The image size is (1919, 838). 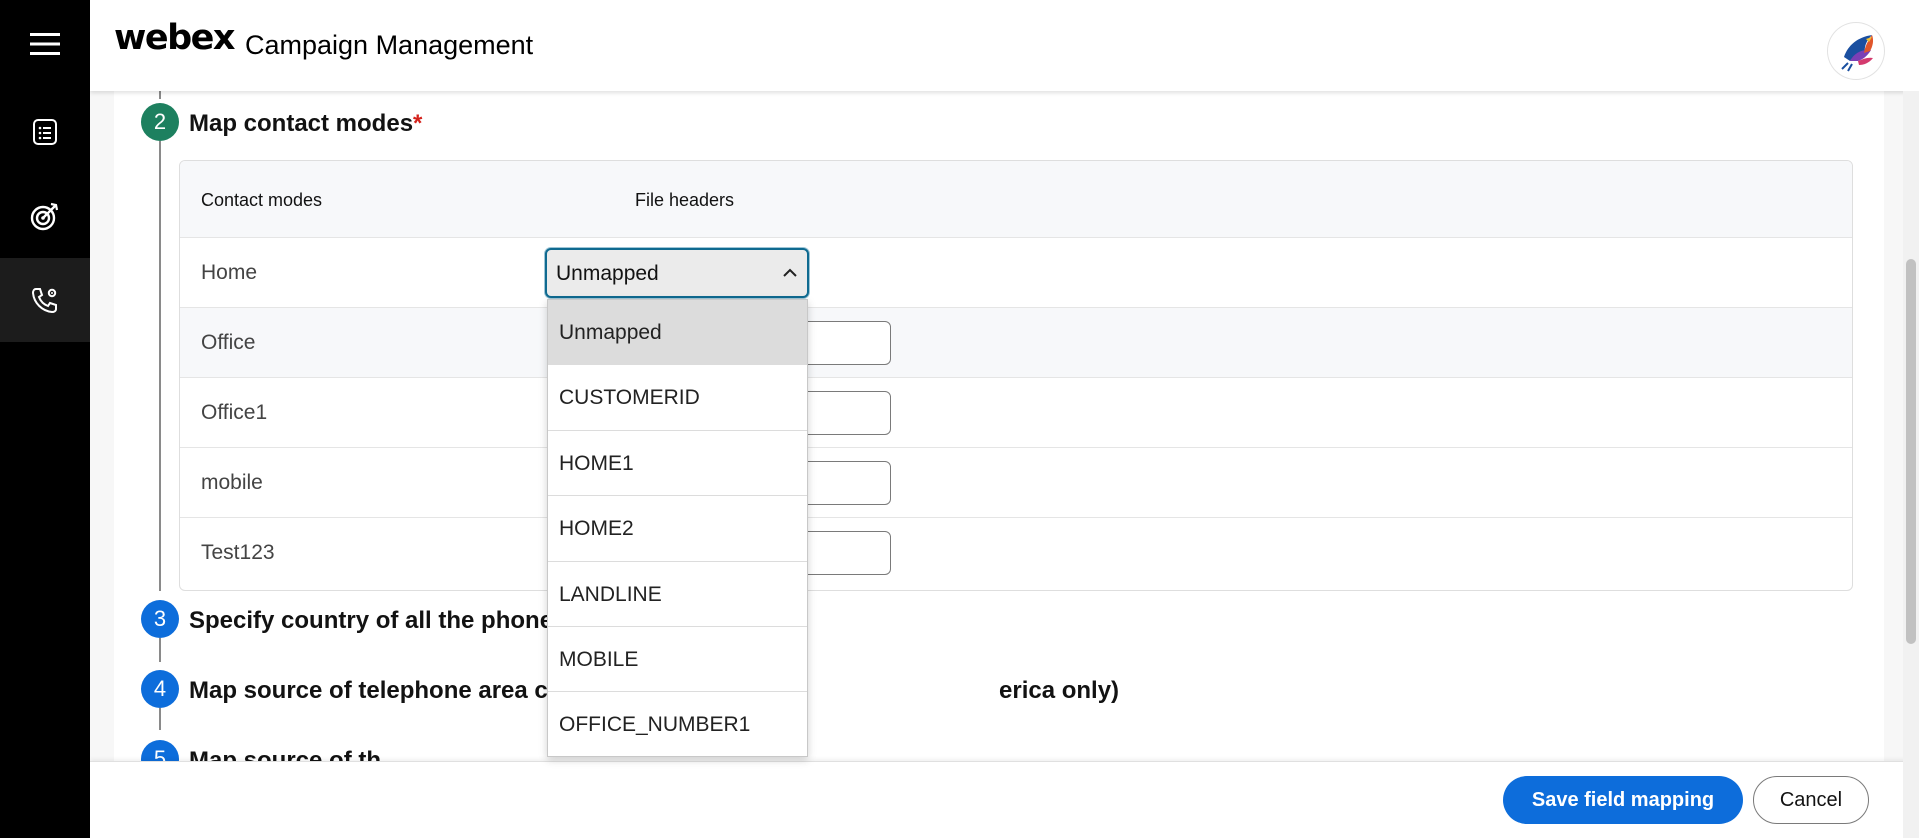 I want to click on target-icon, so click(x=44, y=216).